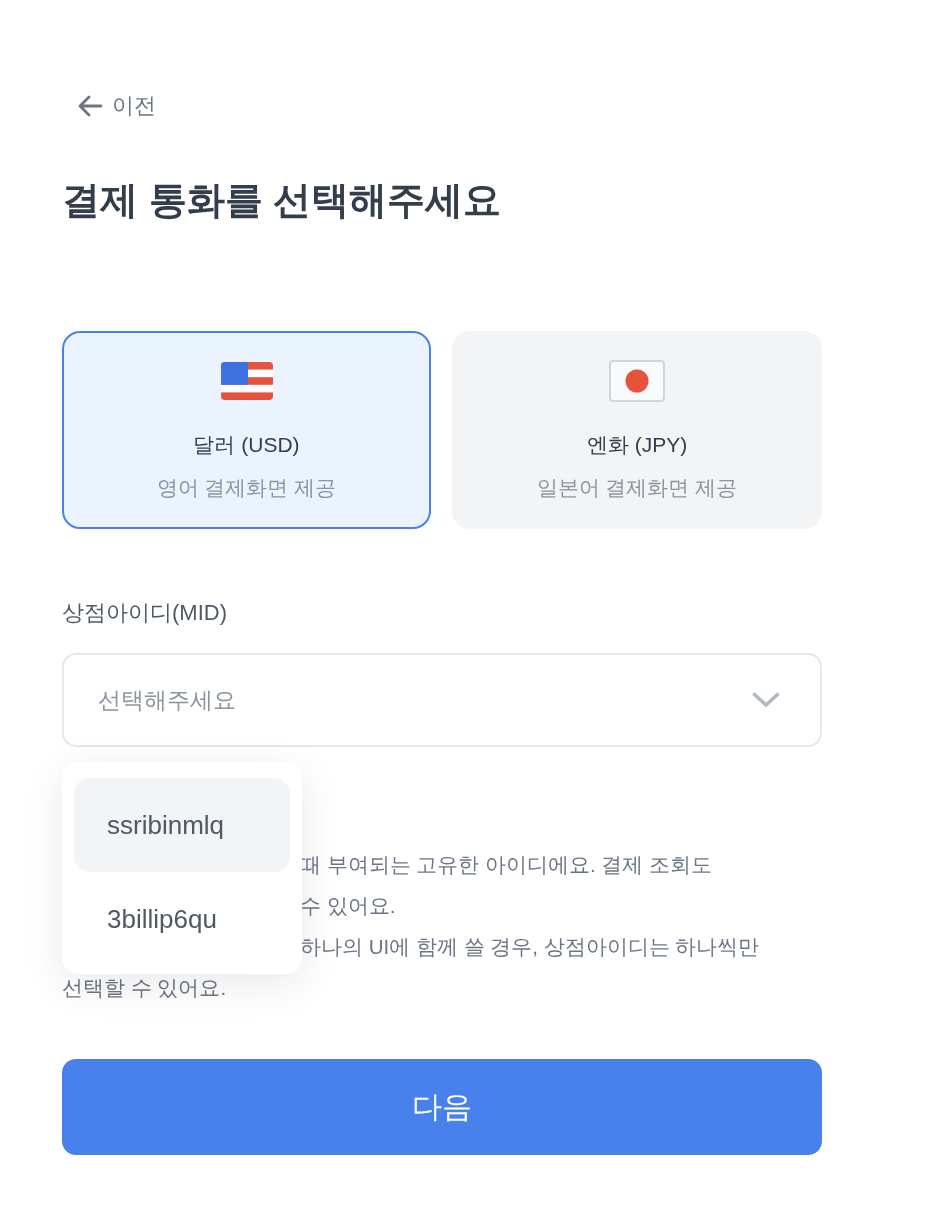 This screenshot has width=930, height=1220. Describe the element at coordinates (766, 700) in the screenshot. I see `chevron-down-icon` at that location.